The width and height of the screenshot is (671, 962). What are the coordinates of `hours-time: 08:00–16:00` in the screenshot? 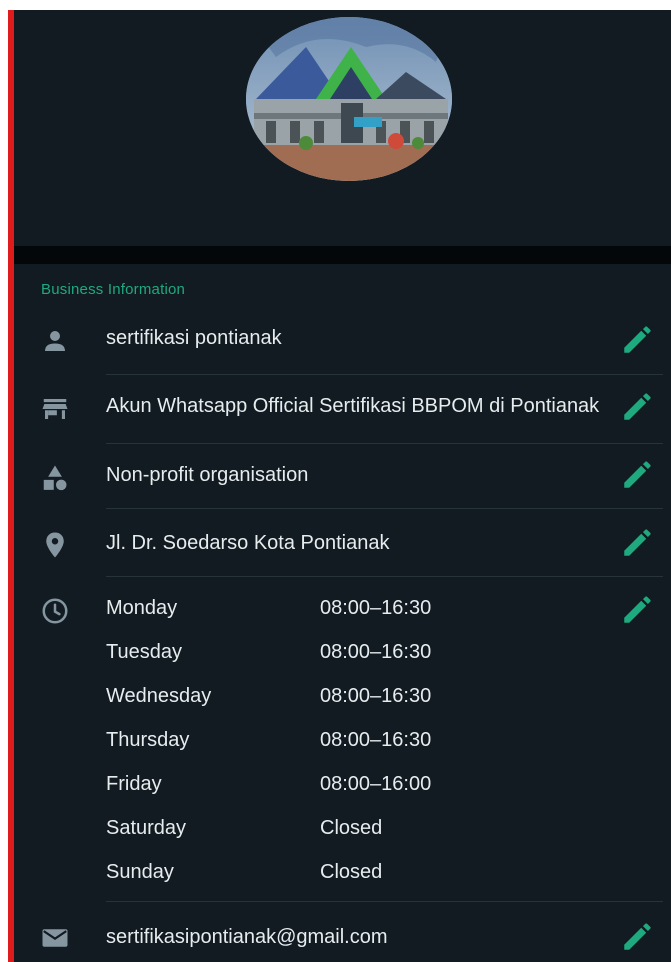 It's located at (376, 784).